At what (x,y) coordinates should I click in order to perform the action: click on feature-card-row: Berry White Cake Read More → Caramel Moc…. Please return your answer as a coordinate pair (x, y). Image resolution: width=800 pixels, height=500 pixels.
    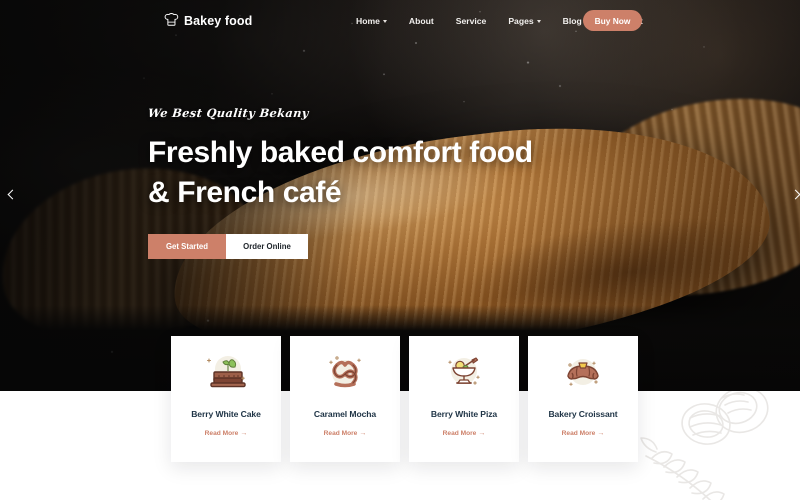
    Looking at the image, I should click on (404, 399).